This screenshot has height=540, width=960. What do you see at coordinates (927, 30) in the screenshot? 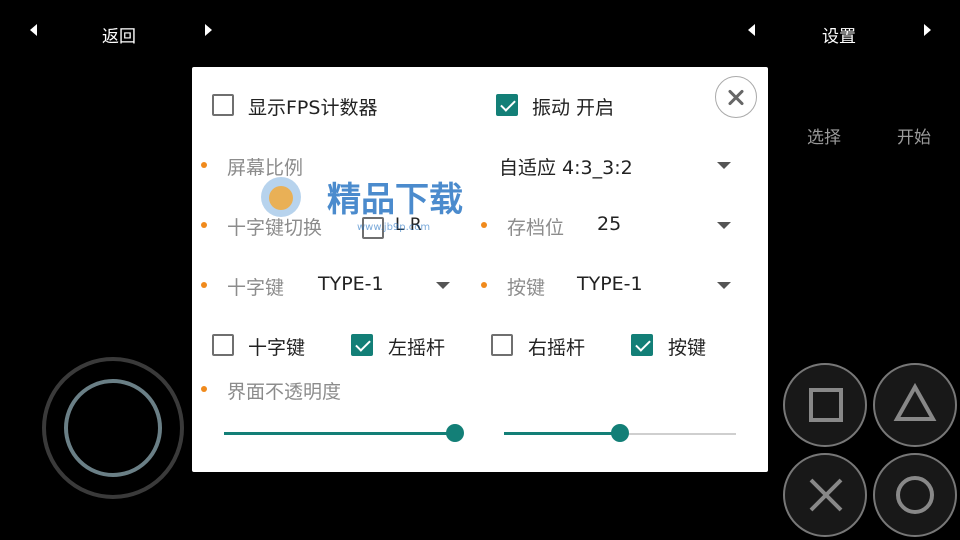
I see `right-next-arrow-icon` at bounding box center [927, 30].